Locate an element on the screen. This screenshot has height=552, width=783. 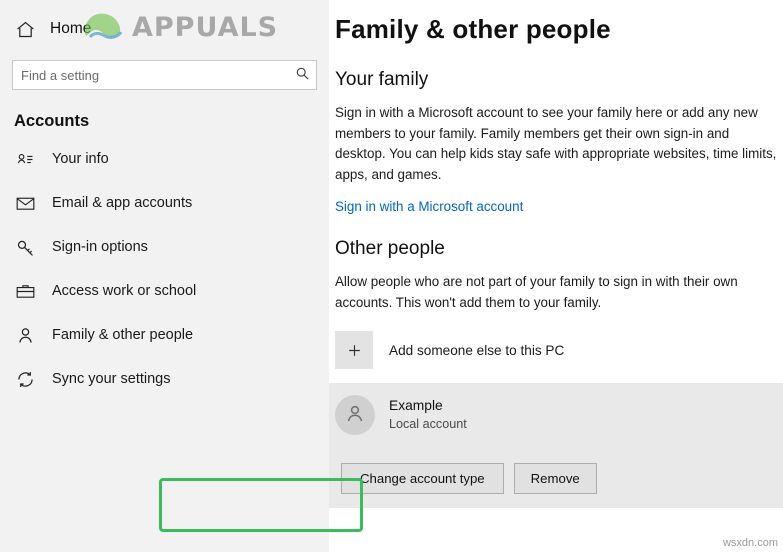
sidebar-item-access-work-or-school: Access work or school is located at coordinates (164, 291).